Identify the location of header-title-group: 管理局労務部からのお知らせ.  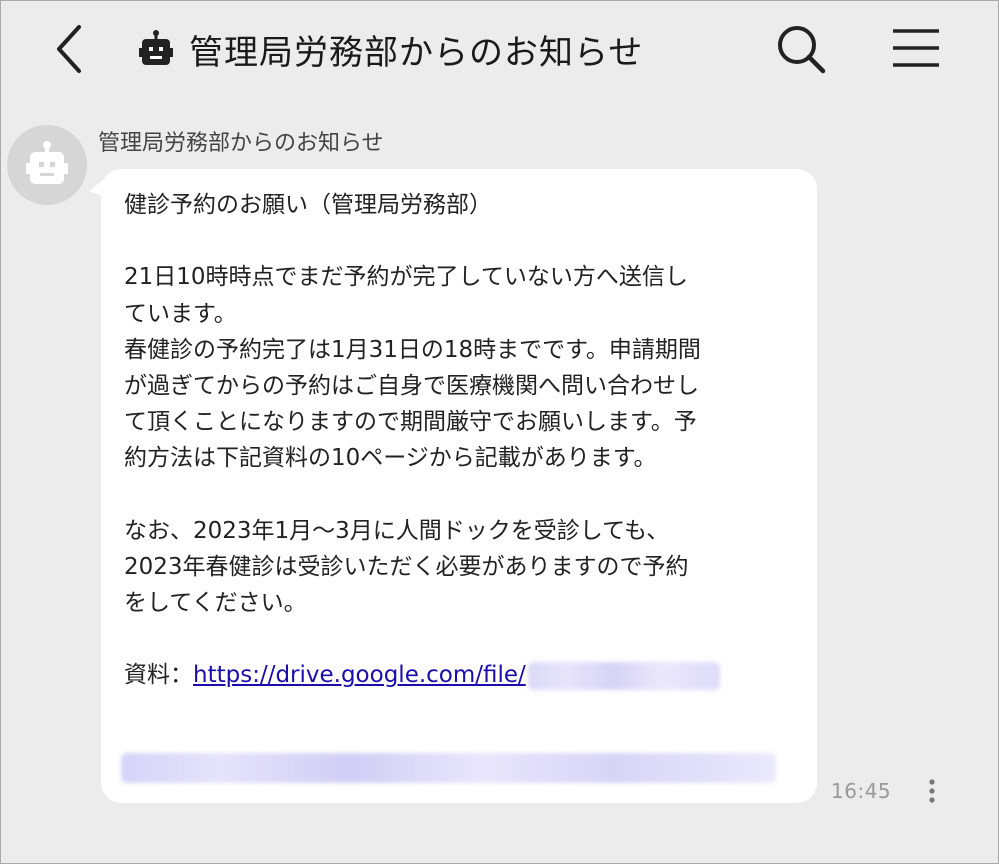
(391, 49).